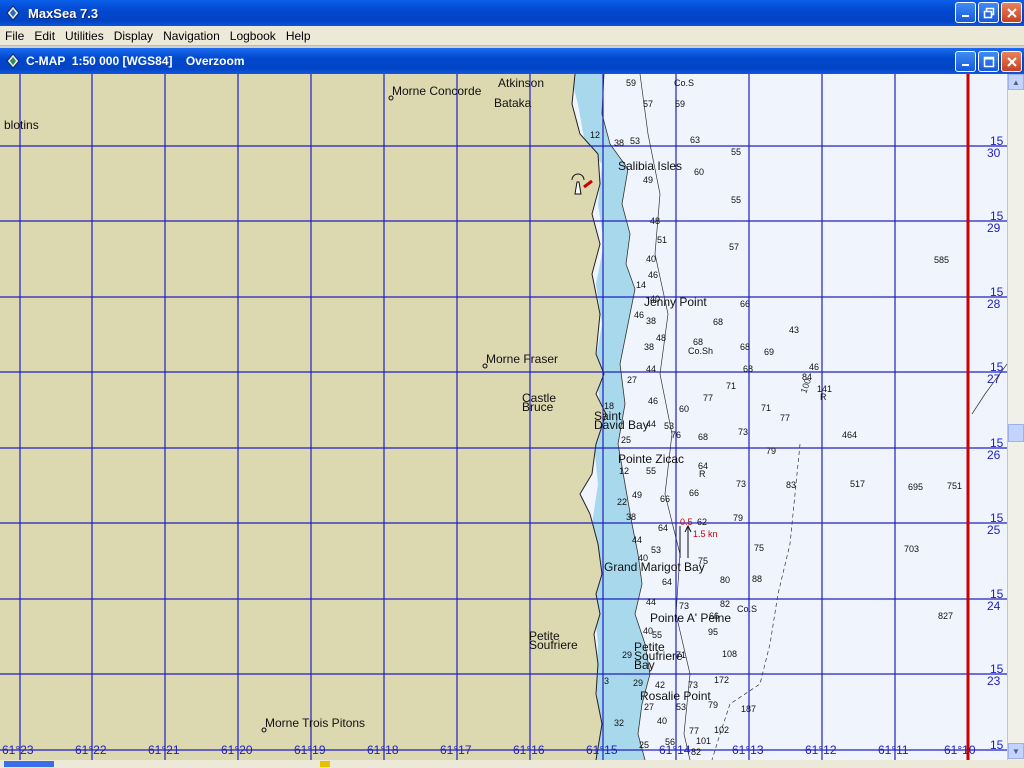 This screenshot has width=1024, height=768. Describe the element at coordinates (757, 579) in the screenshot. I see `depth-sounding: 88` at that location.